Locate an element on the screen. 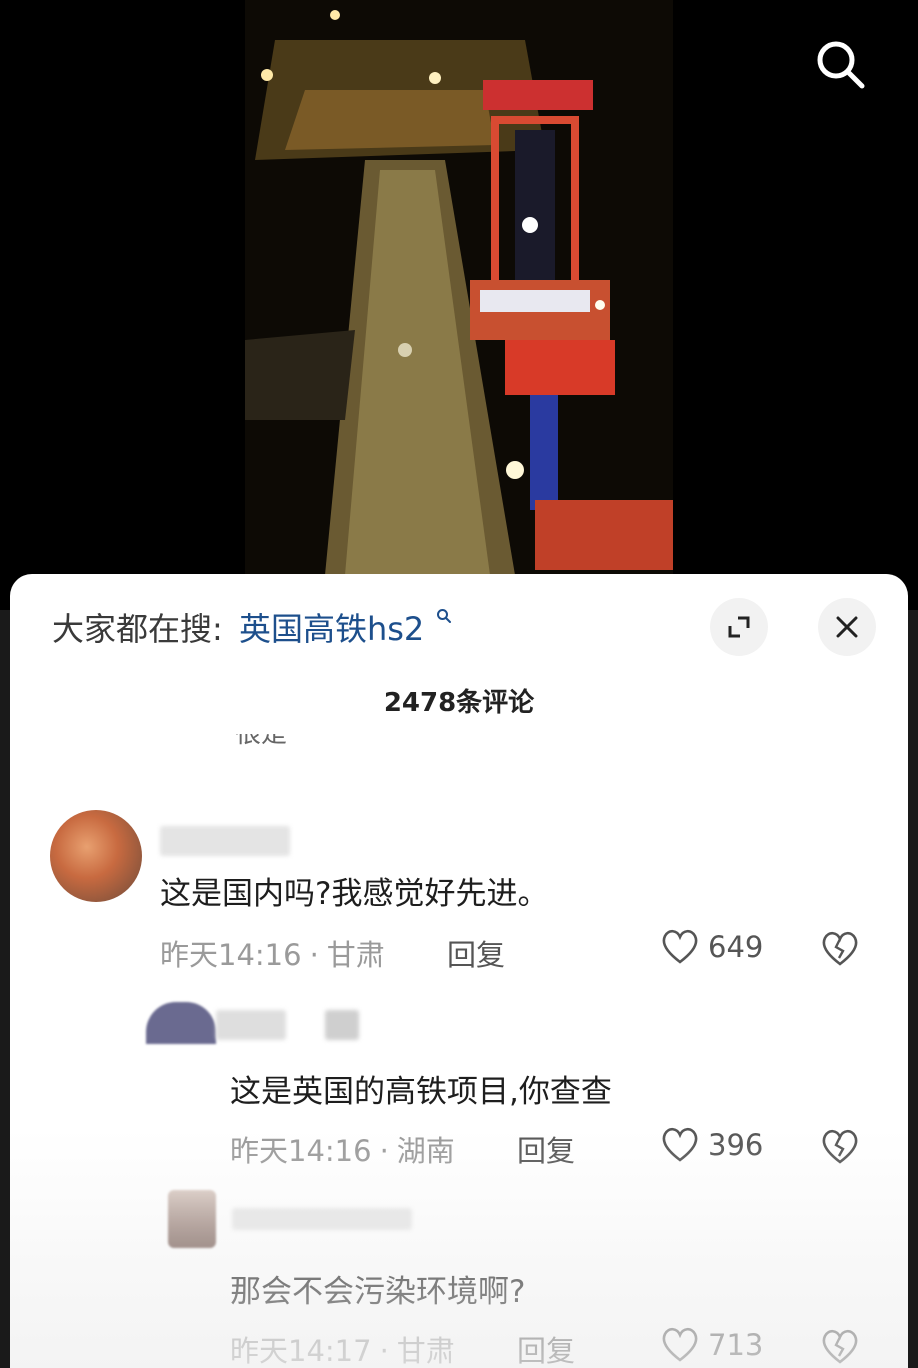 This screenshot has width=918, height=1368. comment-location: 湖南 is located at coordinates (425, 1151).